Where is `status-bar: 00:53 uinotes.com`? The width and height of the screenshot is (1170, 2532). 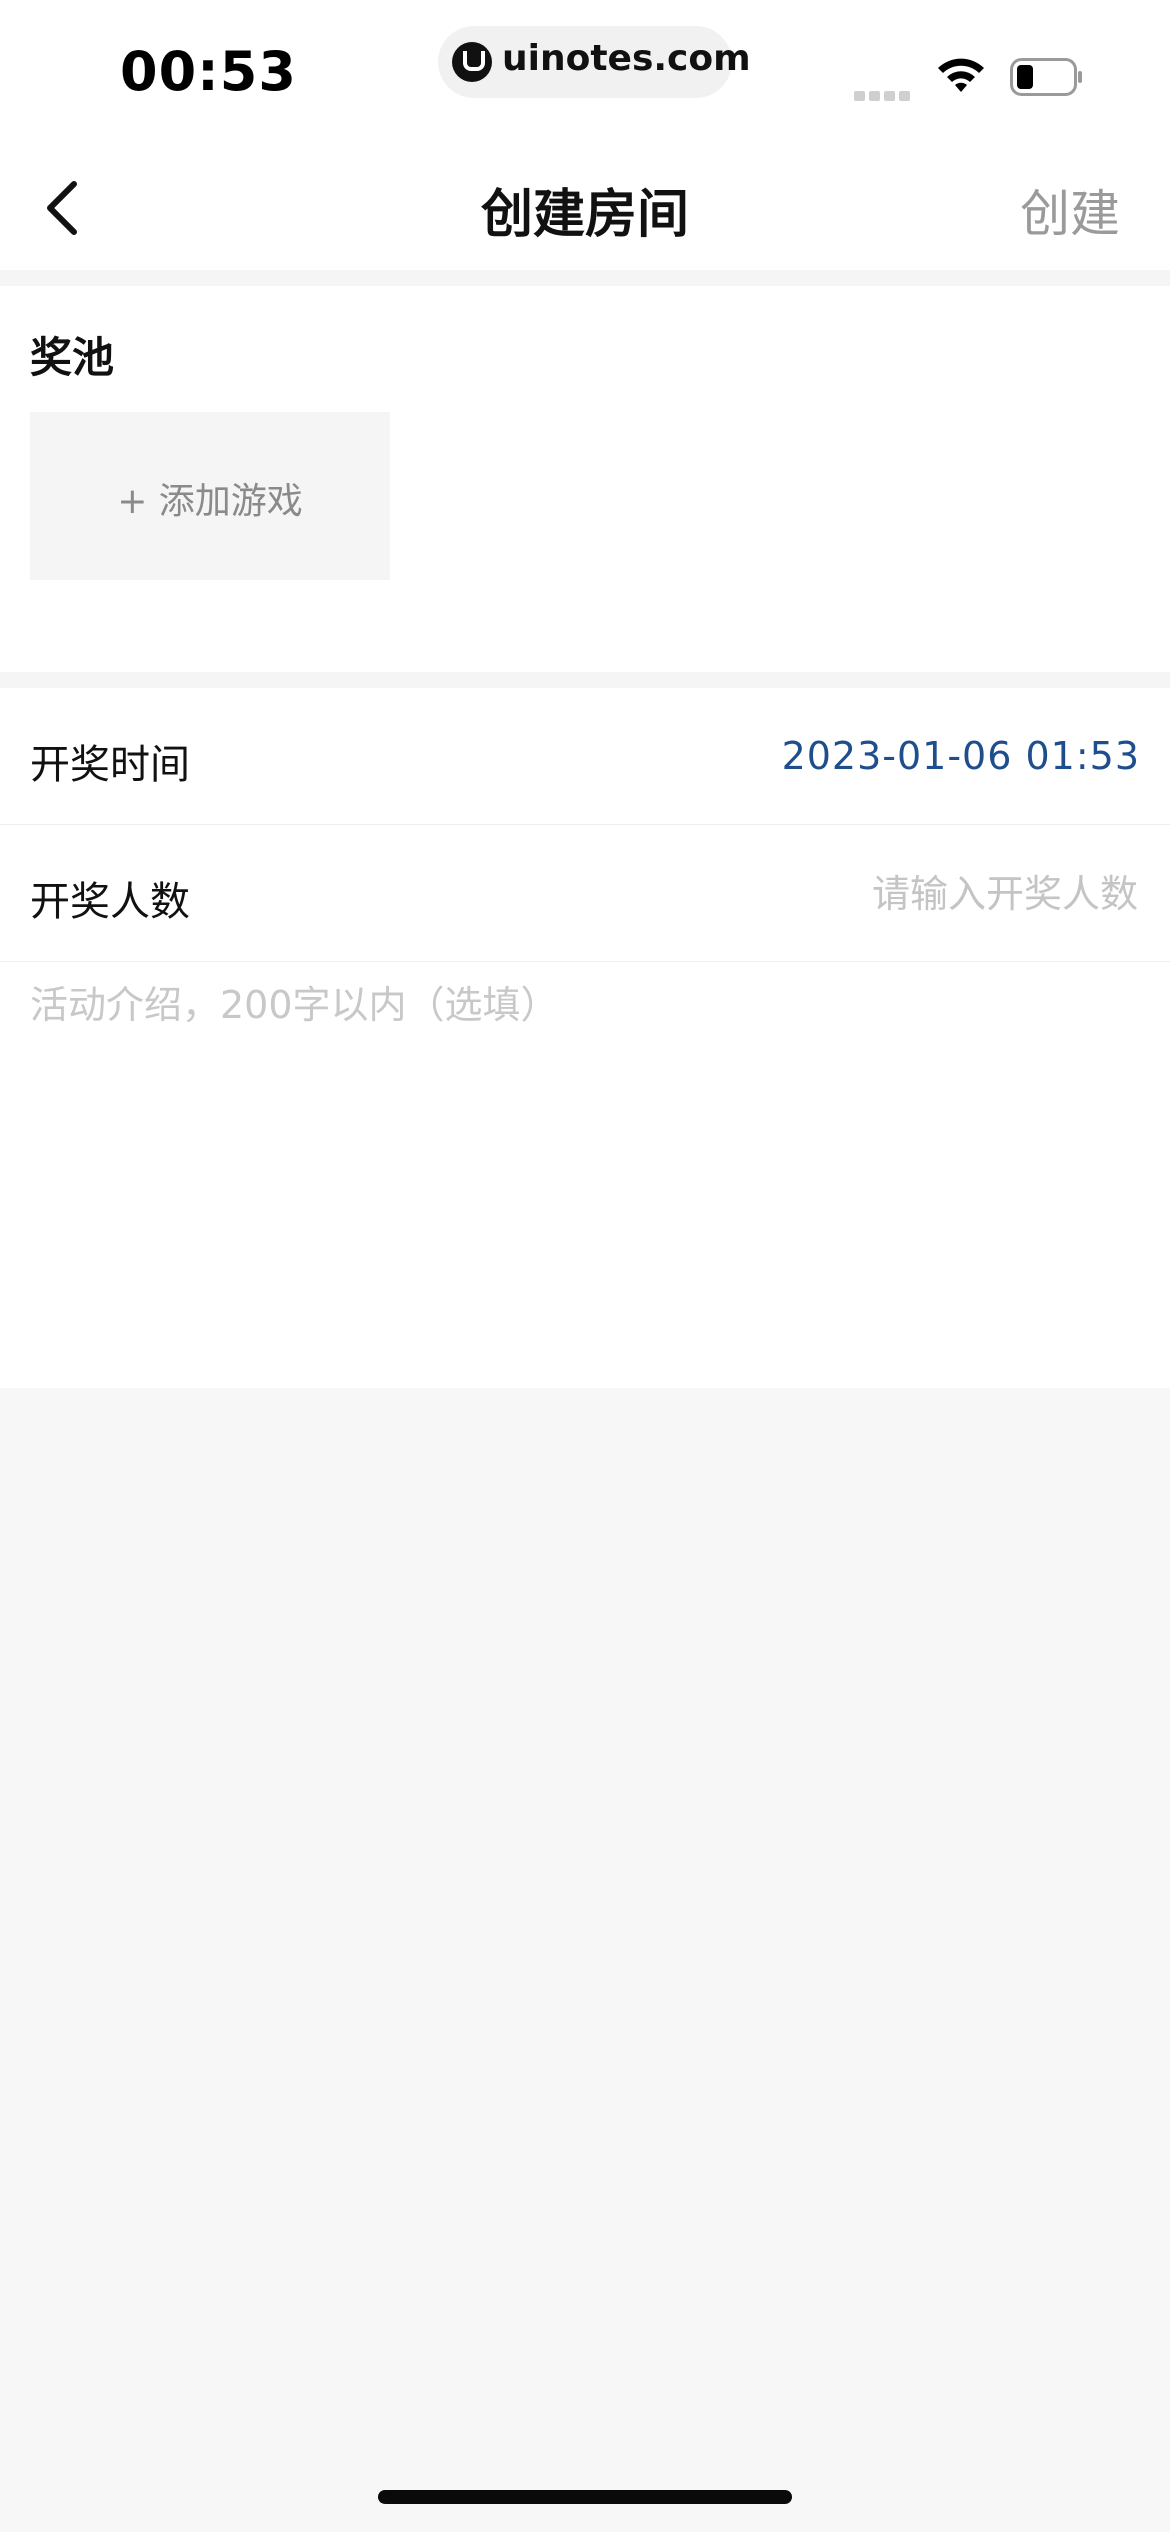
status-bar: 00:53 uinotes.com is located at coordinates (585, 70).